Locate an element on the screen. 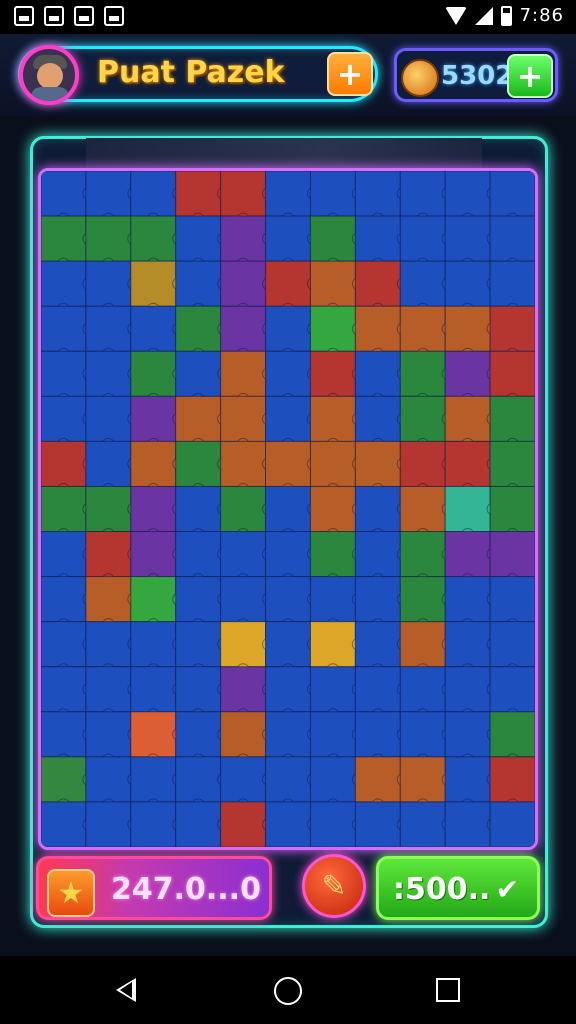 This screenshot has width=576, height=1024. player-title-panel: Puat Pazek + is located at coordinates (198, 75).